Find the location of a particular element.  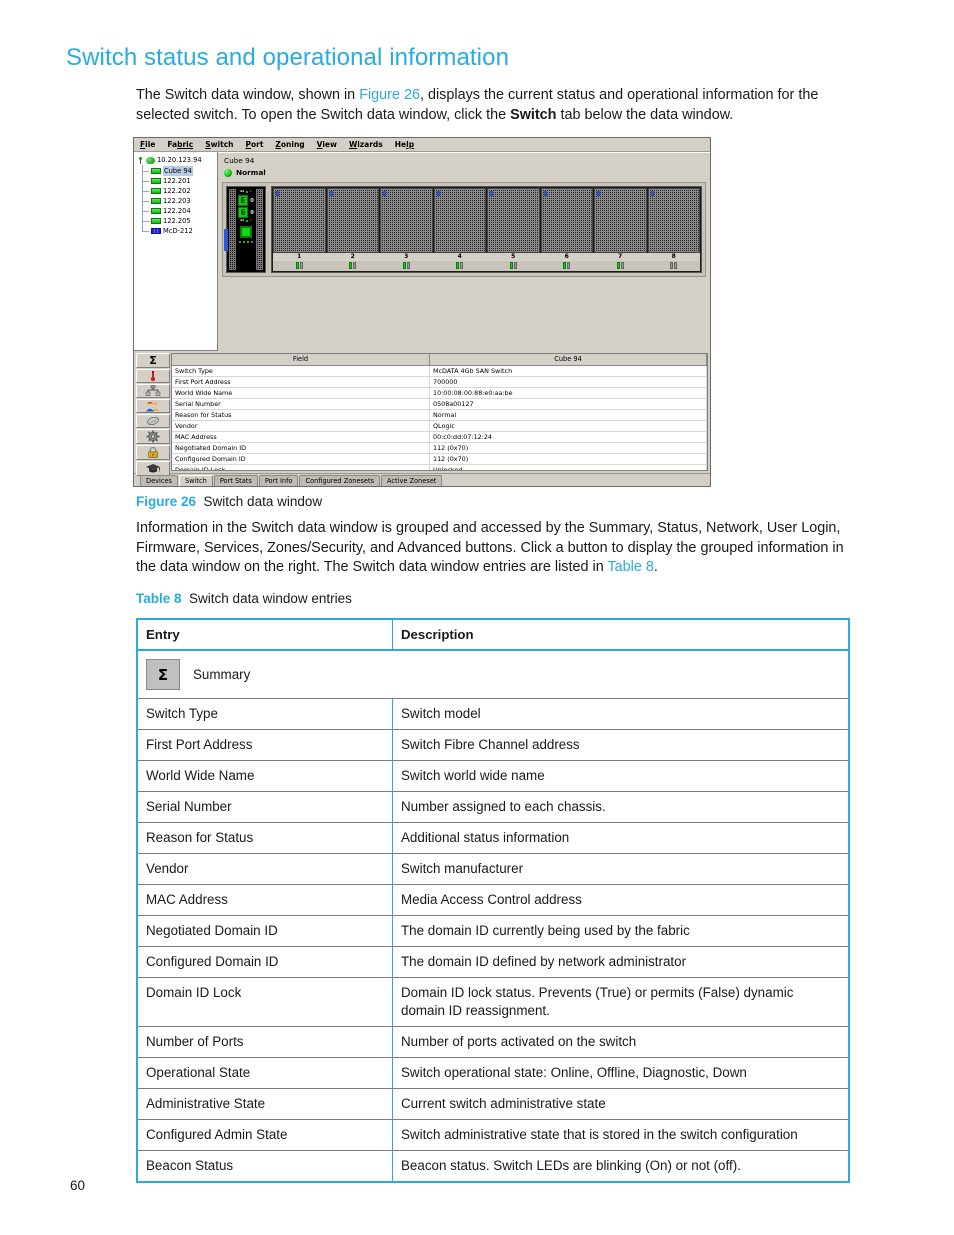

table-cell-description: Media Access Control address is located at coordinates (620, 900).